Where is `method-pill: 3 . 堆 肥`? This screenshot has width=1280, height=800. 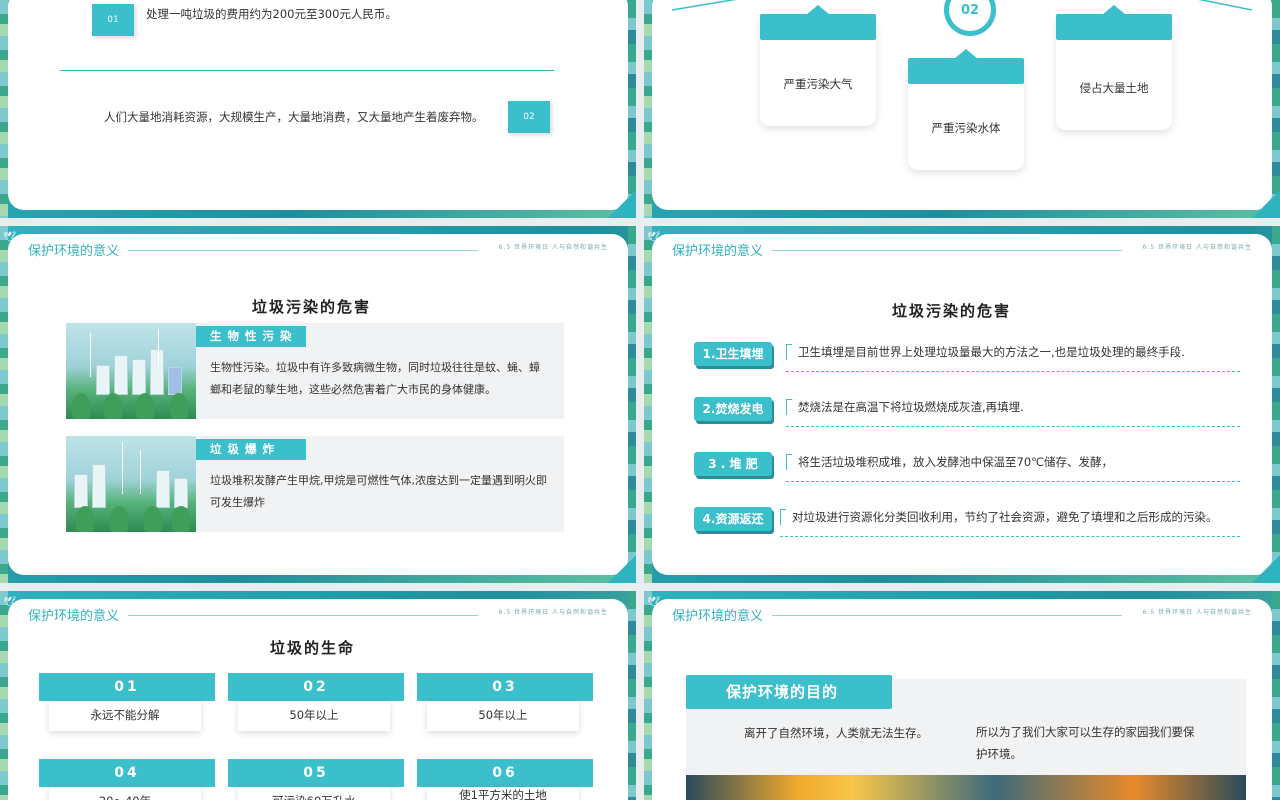 method-pill: 3 . 堆 肥 is located at coordinates (733, 464).